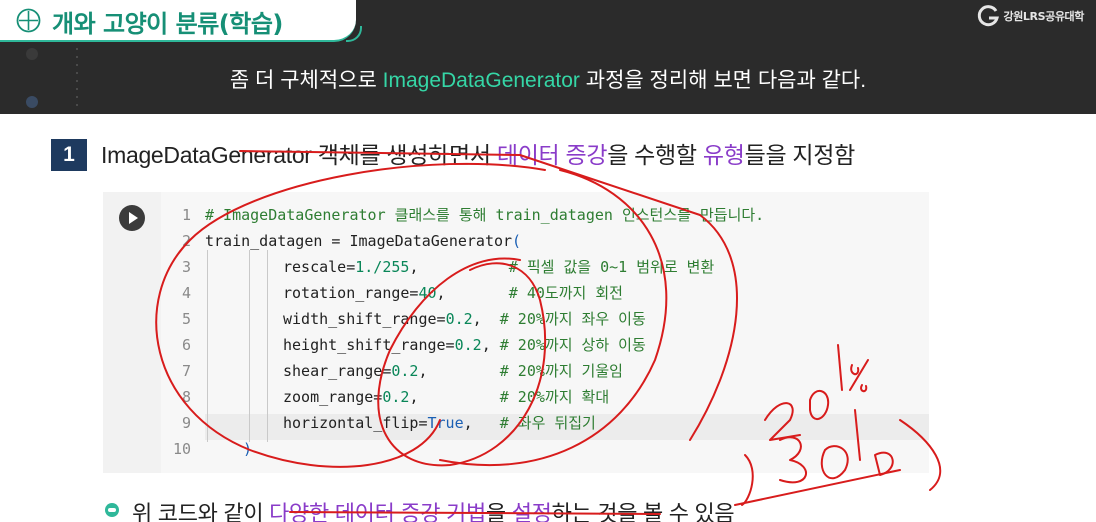 Image resolution: width=1096 pixels, height=522 pixels. Describe the element at coordinates (299, 155) in the screenshot. I see `step-text-prefix: ImageDataGenerator 객체를 생성하면서` at that location.